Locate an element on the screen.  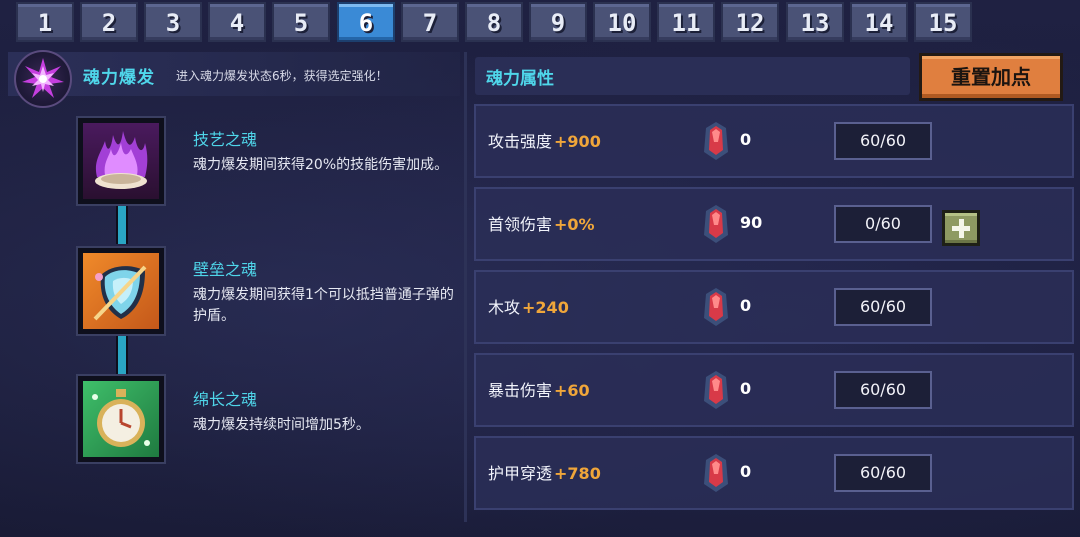
attribute-bonus: +240 is located at coordinates (545, 307).